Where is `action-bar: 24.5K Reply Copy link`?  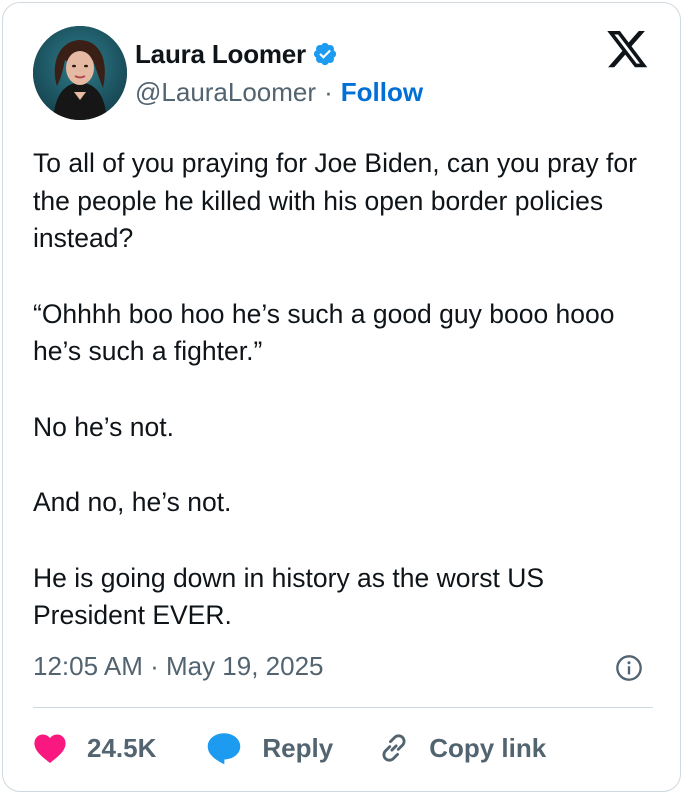 action-bar: 24.5K Reply Copy link is located at coordinates (289, 748).